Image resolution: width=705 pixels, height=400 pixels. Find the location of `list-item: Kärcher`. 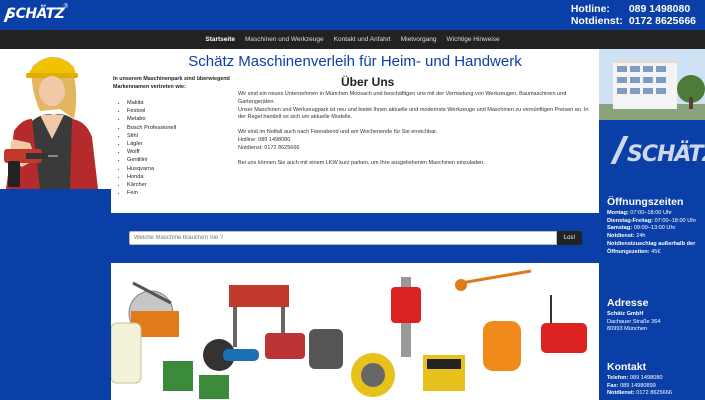

list-item: Kärcher is located at coordinates (151, 185).